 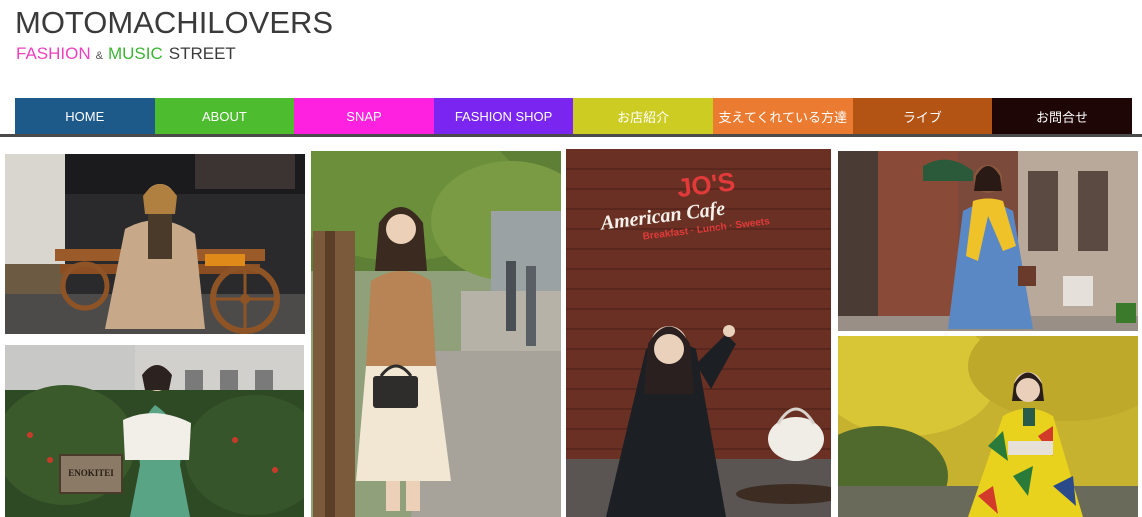 I want to click on nav-item-supporters: 支えてくれている方達, so click(x=782, y=116).